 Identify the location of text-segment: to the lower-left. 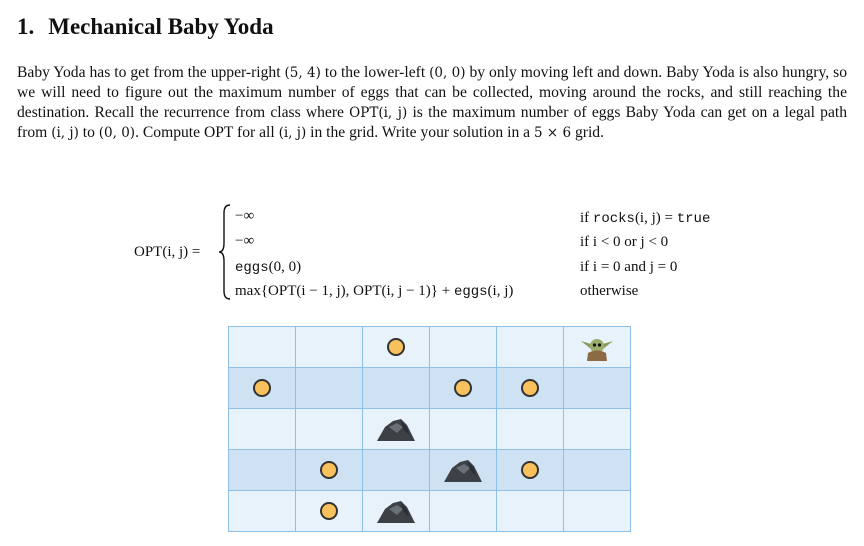
(375, 72).